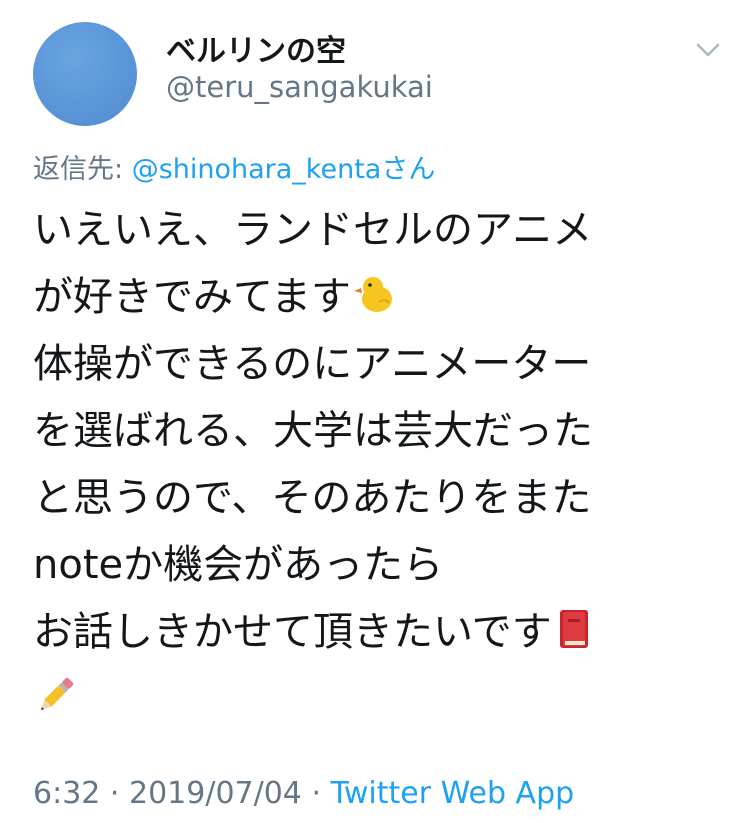 The image size is (750, 823). I want to click on tweet-line: 体操ができるのにアニメーター, so click(312, 364).